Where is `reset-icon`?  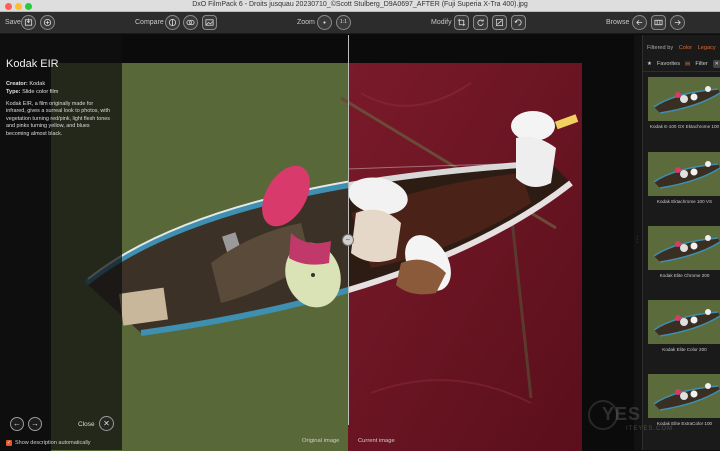
reset-icon is located at coordinates (518, 22).